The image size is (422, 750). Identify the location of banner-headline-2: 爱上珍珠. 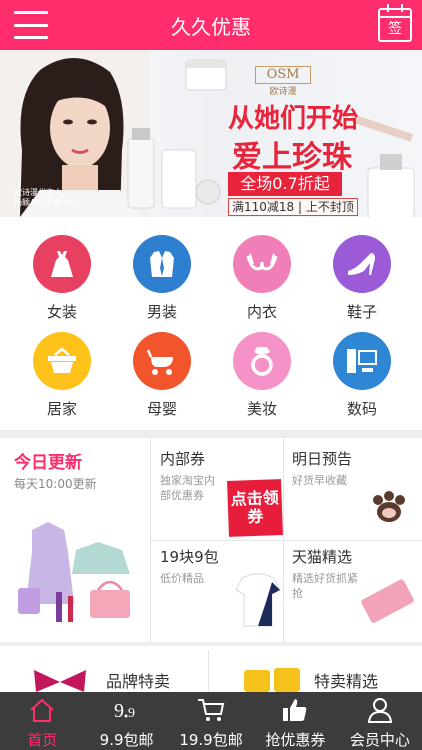
(292, 157).